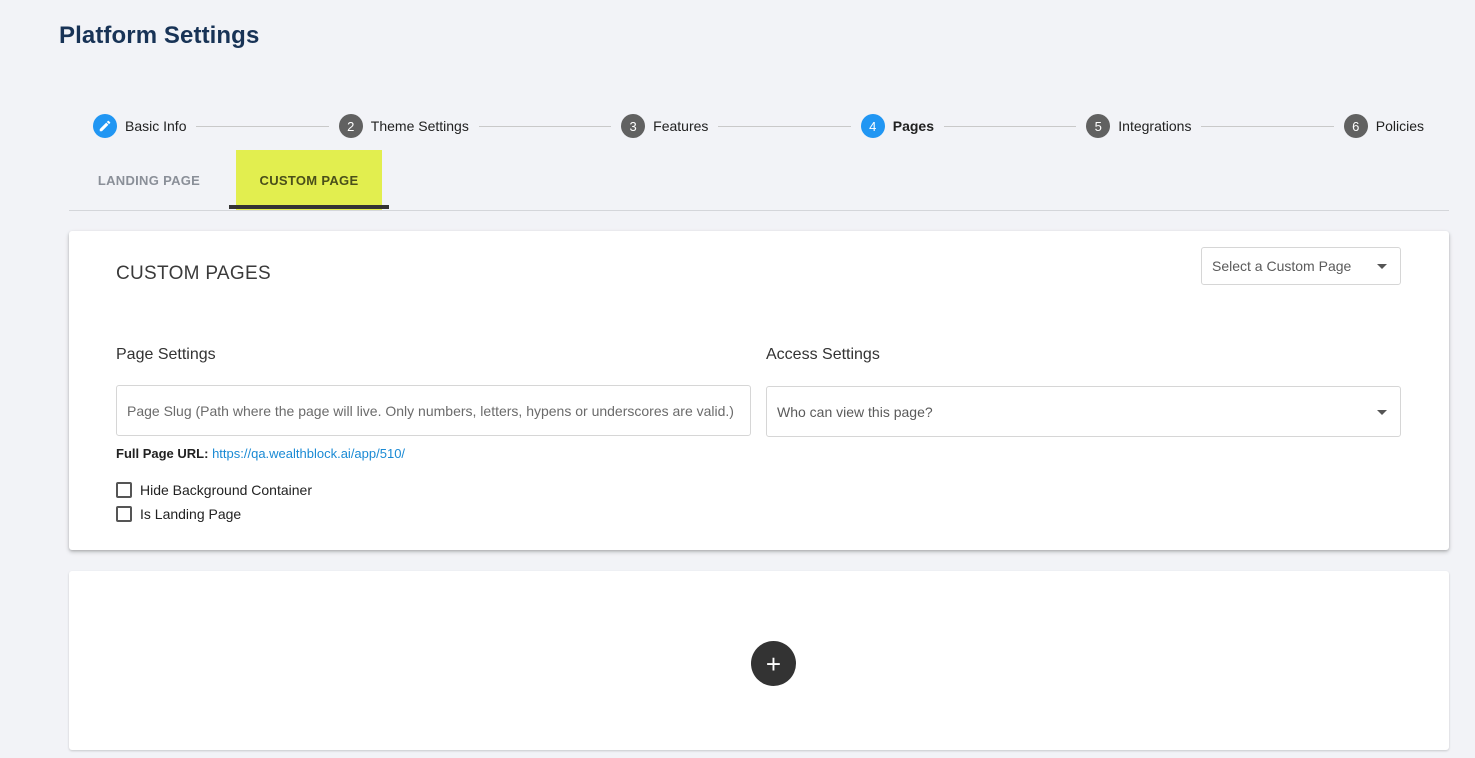 This screenshot has height=758, width=1475. Describe the element at coordinates (823, 354) in the screenshot. I see `access-settings-title: Access Settings` at that location.